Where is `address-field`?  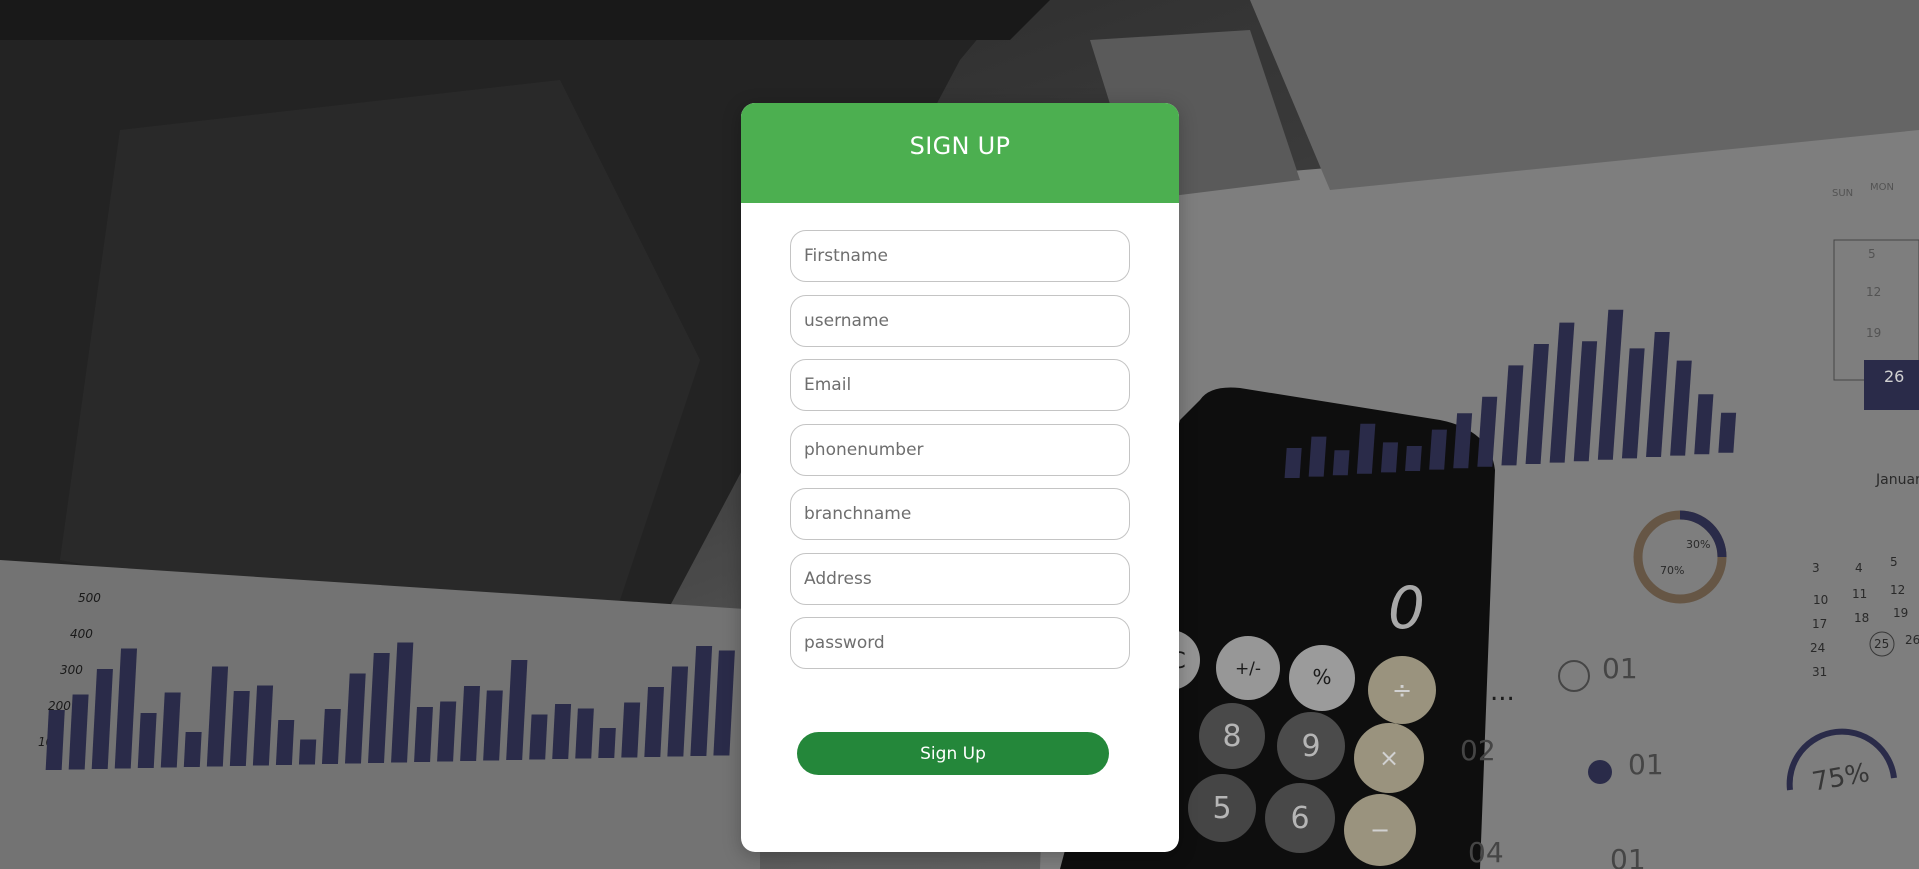
address-field is located at coordinates (960, 578).